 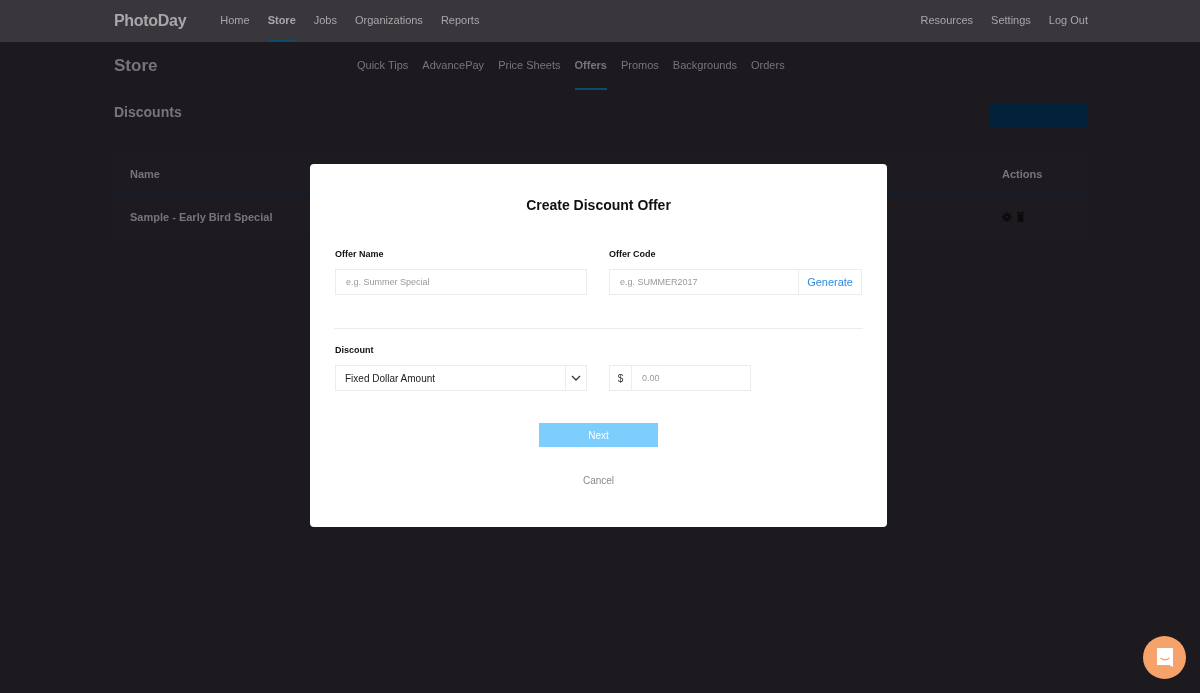 I want to click on column-header: Name, so click(x=145, y=173).